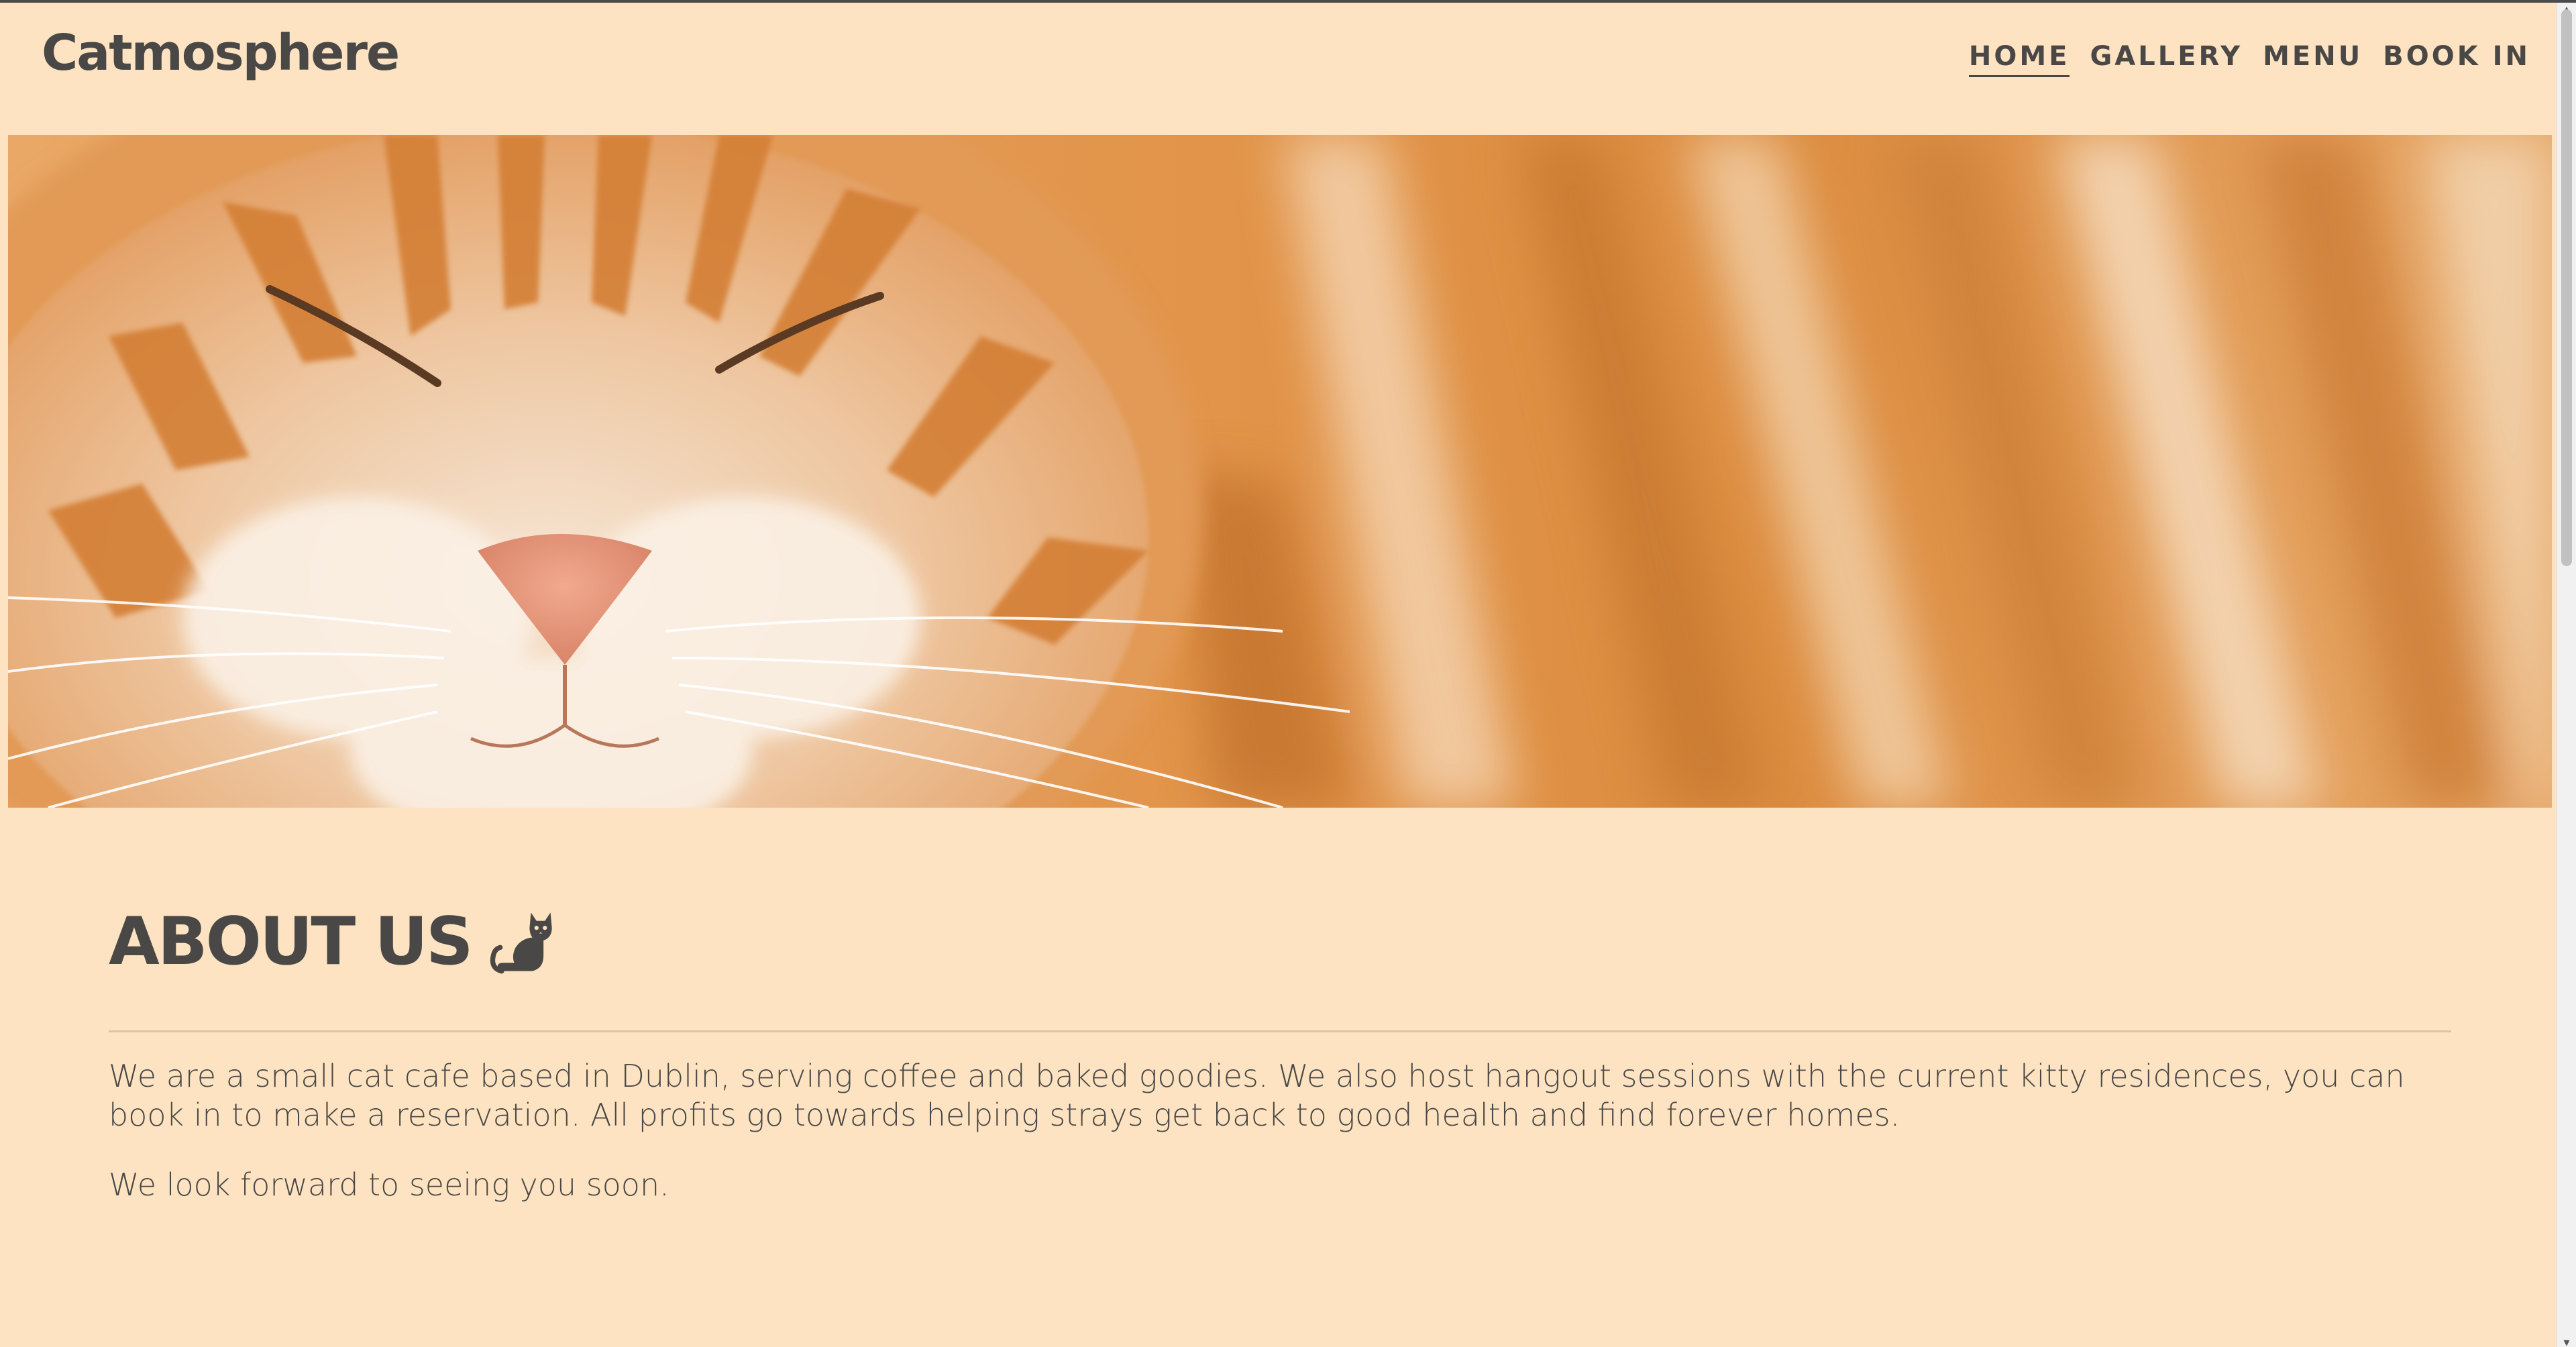  I want to click on nav-home-link: HOME, so click(2019, 60).